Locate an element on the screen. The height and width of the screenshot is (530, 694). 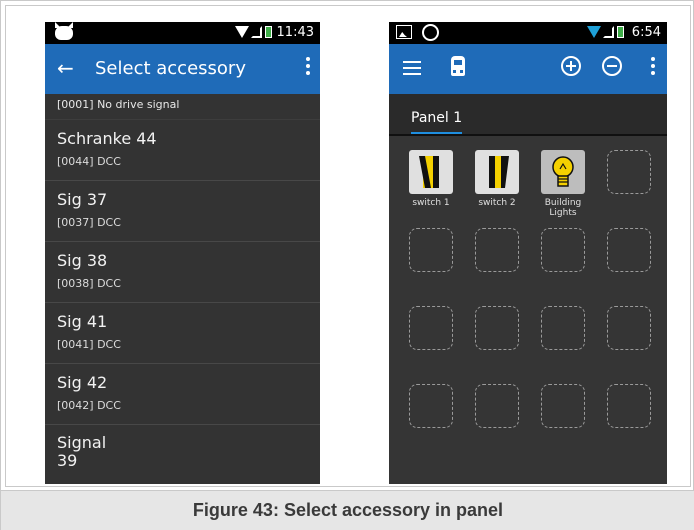
locomotive-icon is located at coordinates (458, 66).